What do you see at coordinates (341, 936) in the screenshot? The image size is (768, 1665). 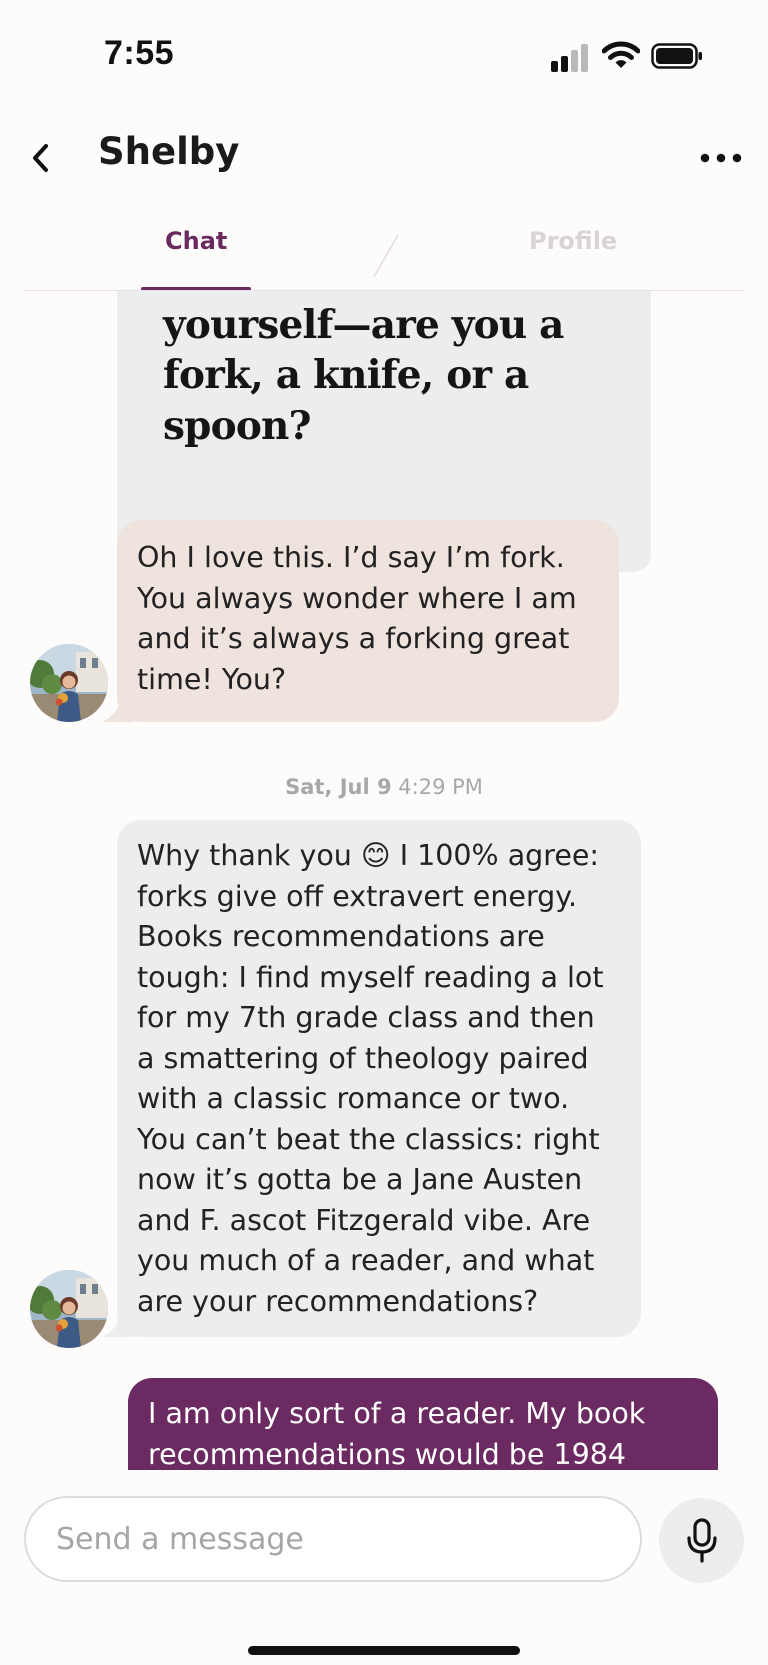 I see `message-line: Books recommendations are` at bounding box center [341, 936].